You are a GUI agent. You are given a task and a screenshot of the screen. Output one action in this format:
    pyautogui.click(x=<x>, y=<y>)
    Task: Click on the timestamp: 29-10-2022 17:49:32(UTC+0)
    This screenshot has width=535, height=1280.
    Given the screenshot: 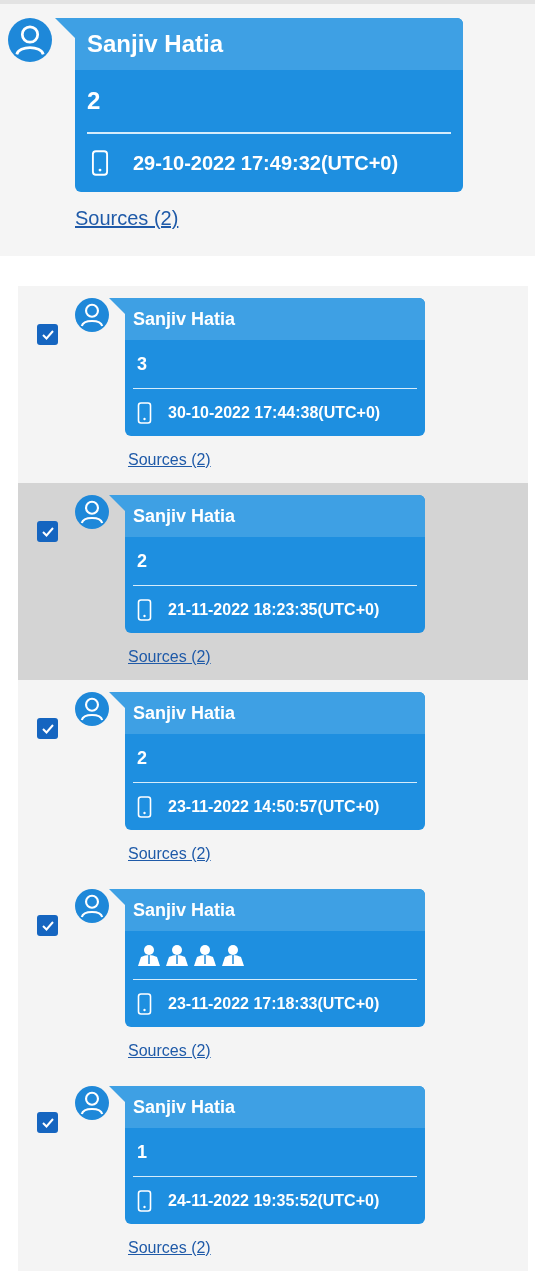 What is the action you would take?
    pyautogui.click(x=266, y=163)
    